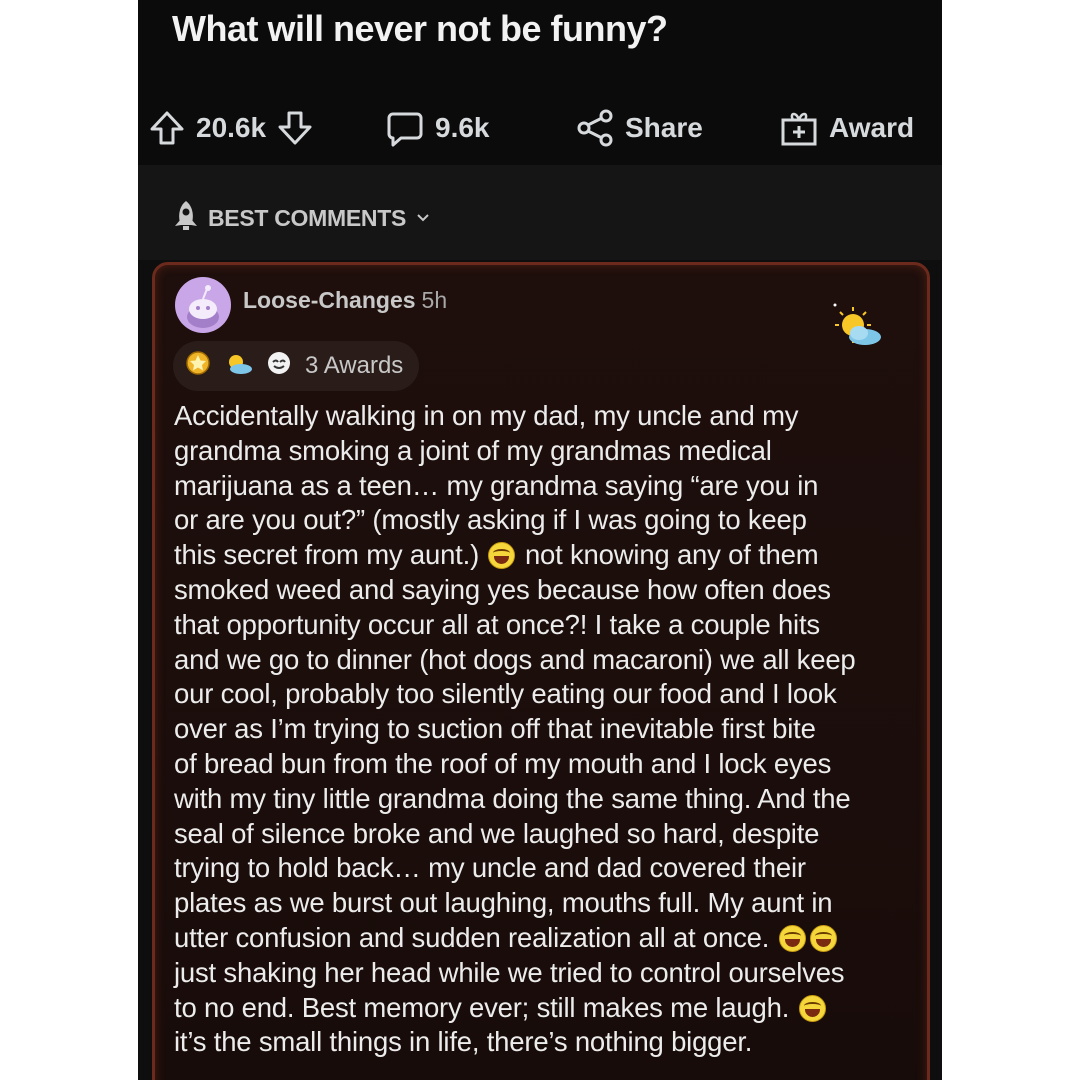 The width and height of the screenshot is (1080, 1080). Describe the element at coordinates (329, 300) in the screenshot. I see `username: Loose-Changes` at that location.